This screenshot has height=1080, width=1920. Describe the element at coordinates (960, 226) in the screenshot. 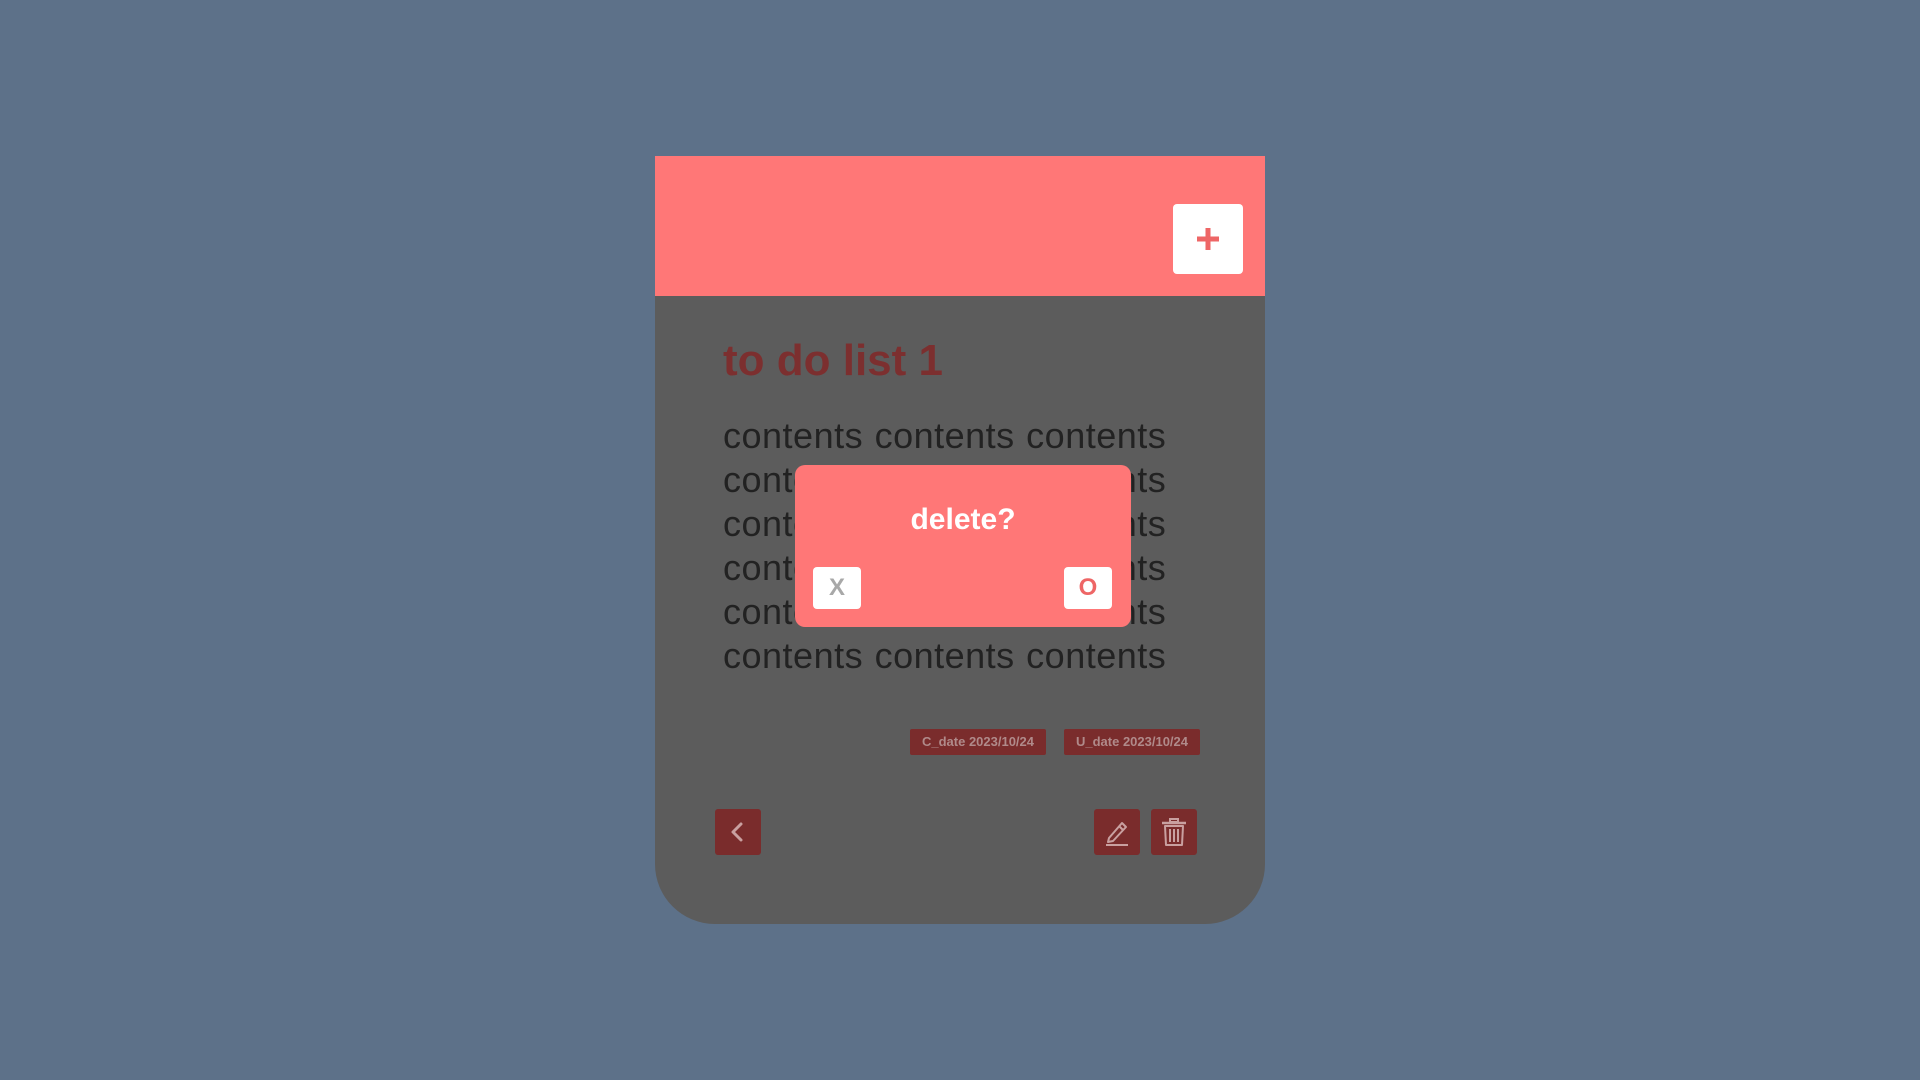

I see `card-header` at that location.